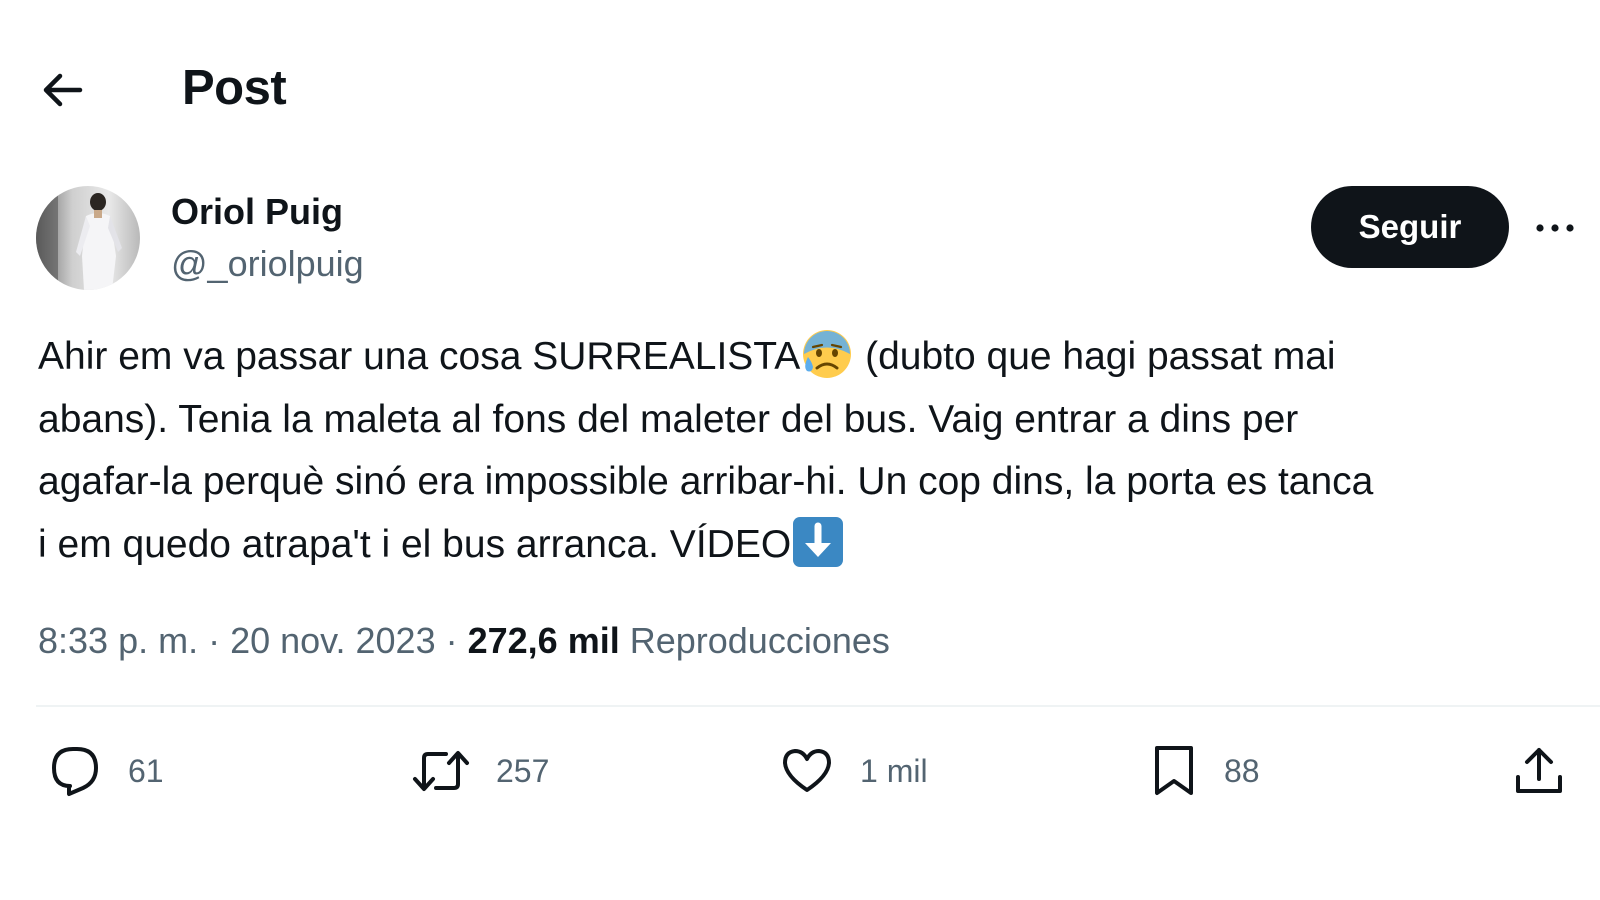 The height and width of the screenshot is (900, 1600). I want to click on follow-button-label: Seguir, so click(1410, 226).